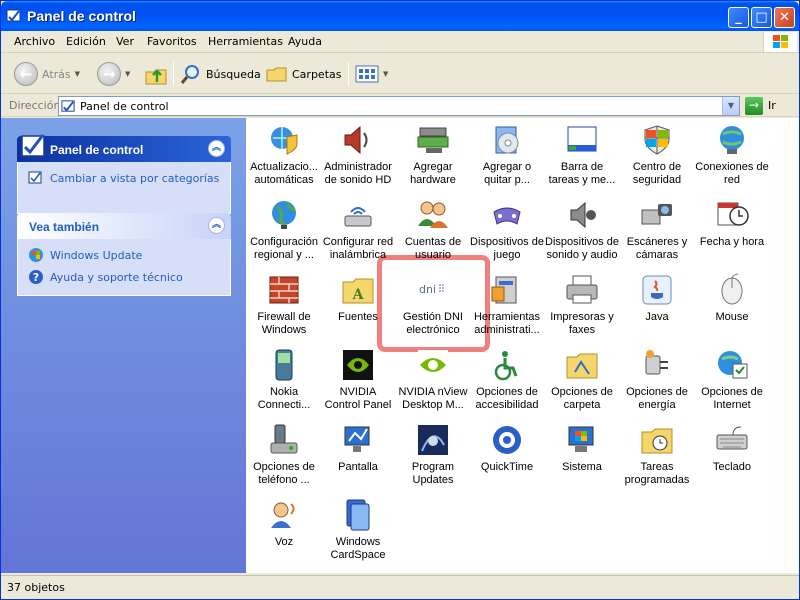 The height and width of the screenshot is (600, 800). I want to click on search-button: Búsqueda, so click(220, 74).